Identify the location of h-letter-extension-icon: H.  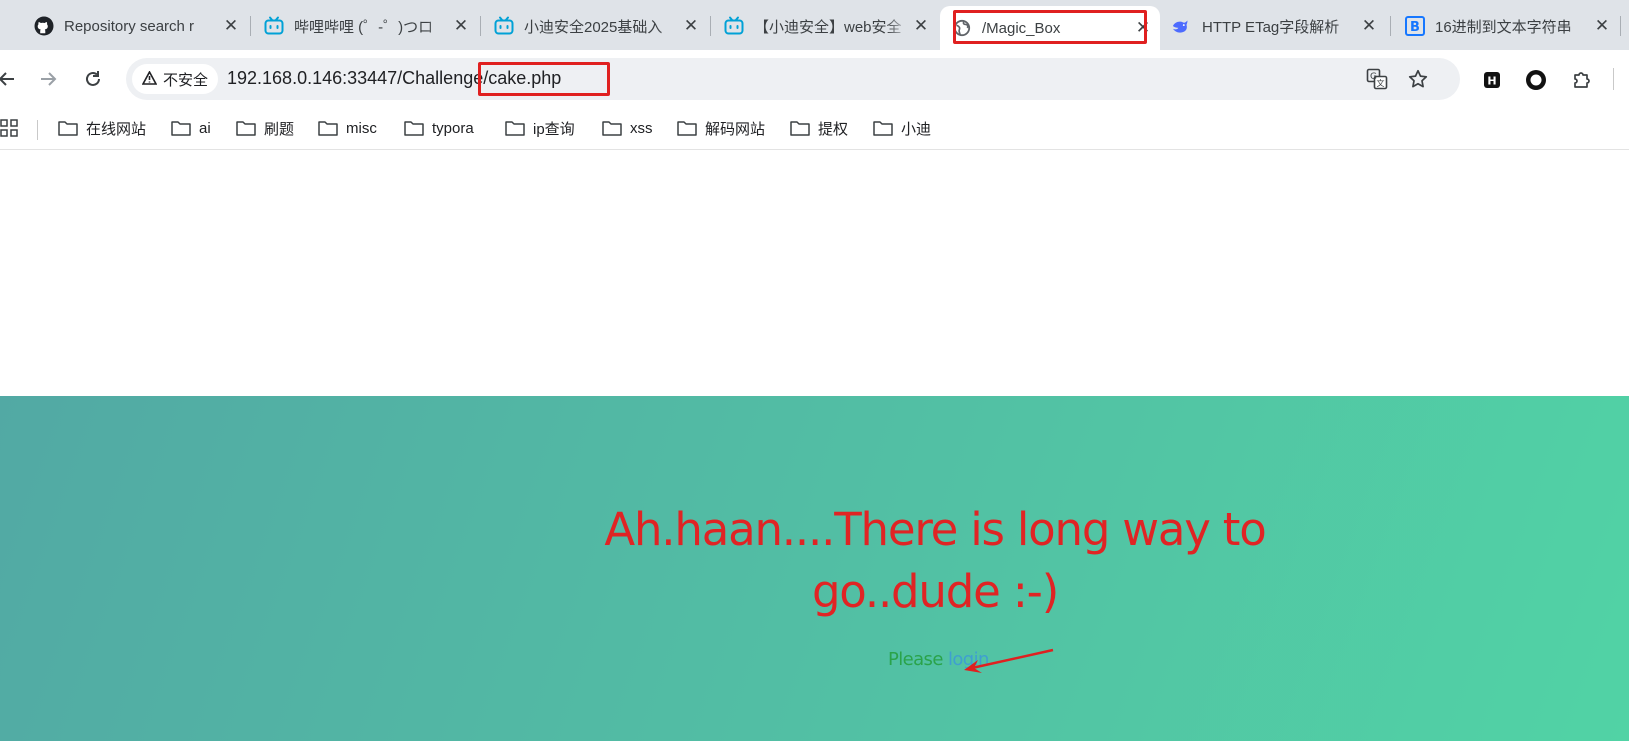
(1492, 80).